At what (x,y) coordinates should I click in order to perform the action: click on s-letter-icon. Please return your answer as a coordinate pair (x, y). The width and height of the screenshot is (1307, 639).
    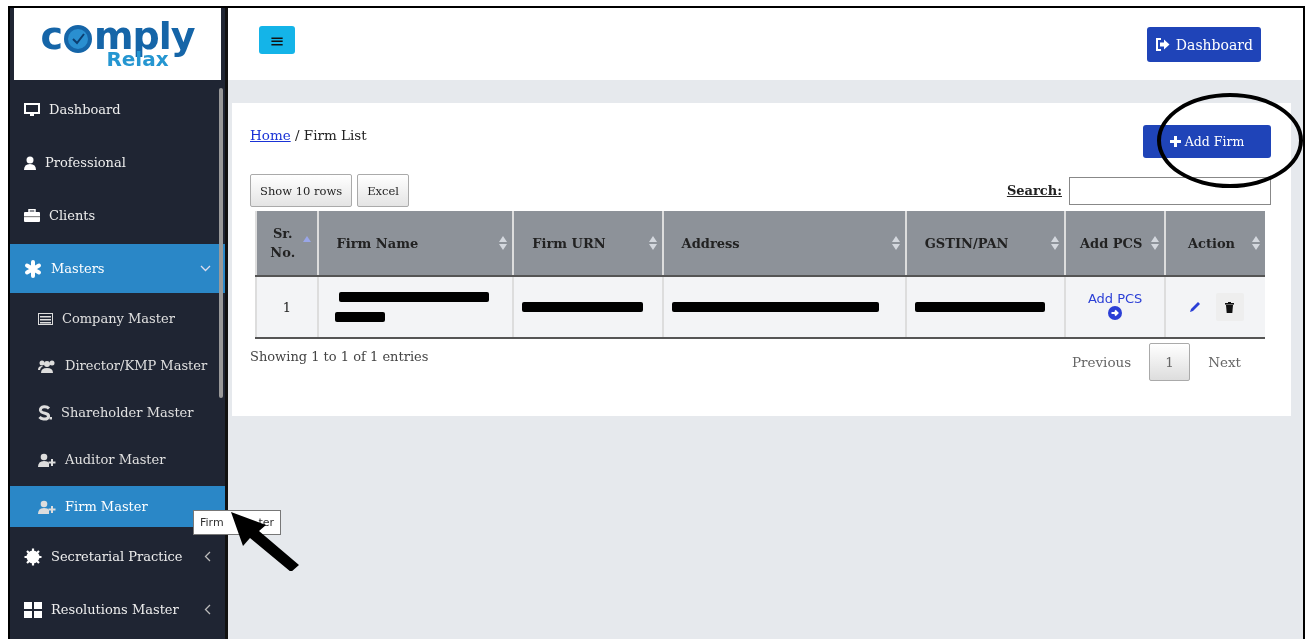
    Looking at the image, I should click on (45, 412).